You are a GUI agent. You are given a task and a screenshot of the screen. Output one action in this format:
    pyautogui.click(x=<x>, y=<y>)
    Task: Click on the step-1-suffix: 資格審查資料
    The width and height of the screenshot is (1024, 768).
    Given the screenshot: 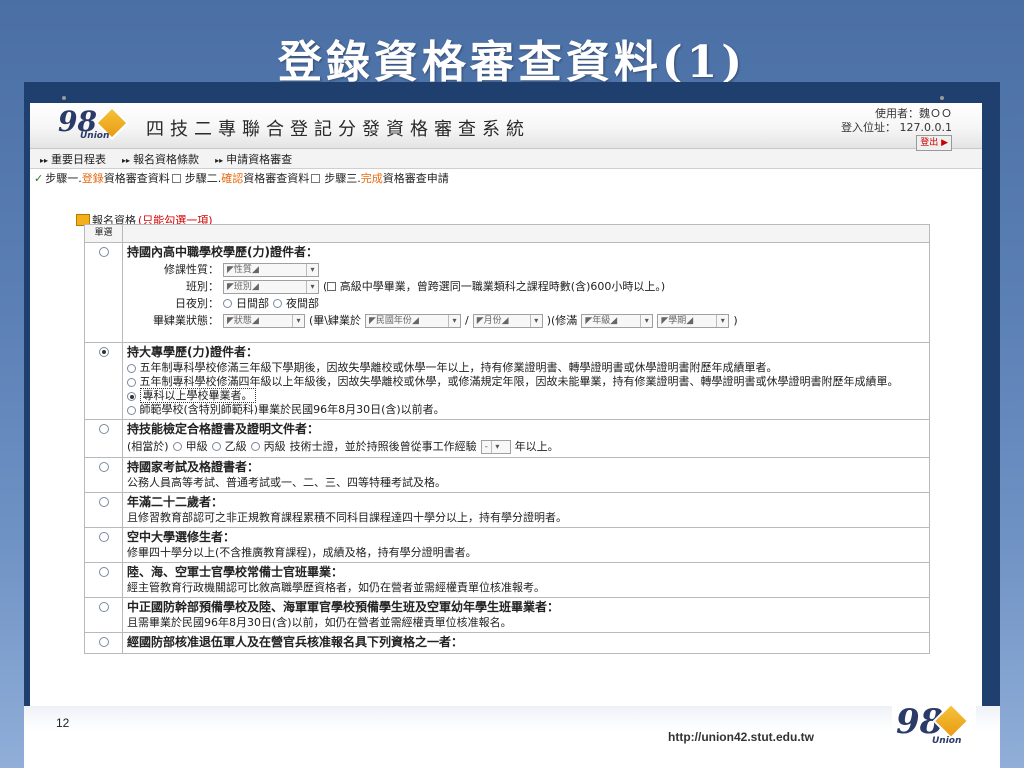 What is the action you would take?
    pyautogui.click(x=136, y=178)
    